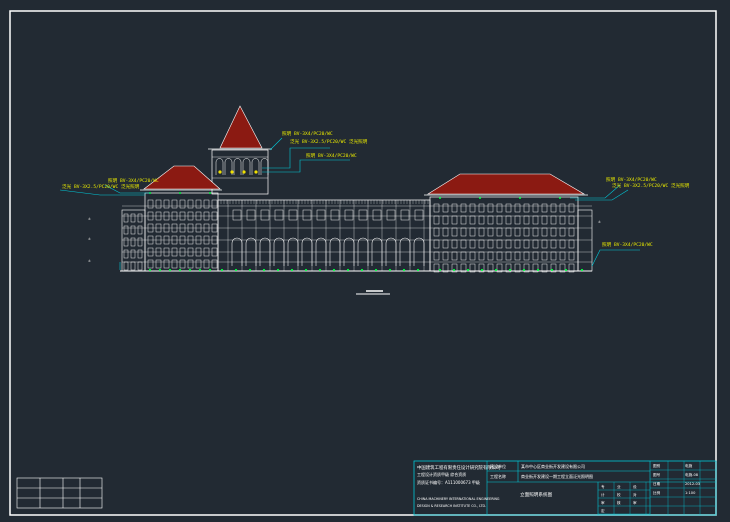  What do you see at coordinates (324, 235) in the screenshot?
I see `center-body` at bounding box center [324, 235].